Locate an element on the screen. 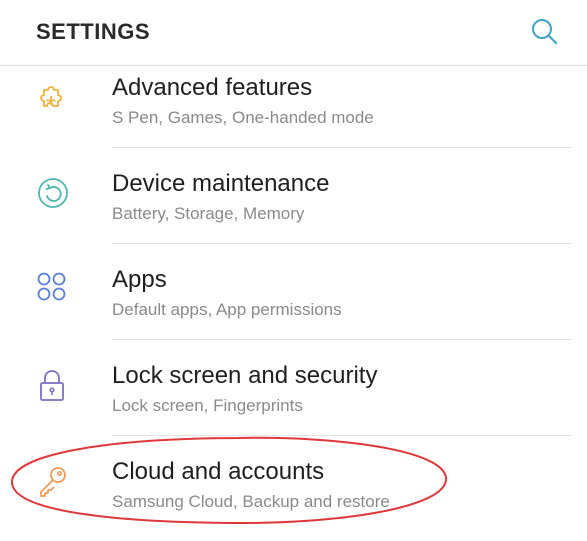 This screenshot has height=541, width=587. item-title: Advanced features is located at coordinates (212, 87).